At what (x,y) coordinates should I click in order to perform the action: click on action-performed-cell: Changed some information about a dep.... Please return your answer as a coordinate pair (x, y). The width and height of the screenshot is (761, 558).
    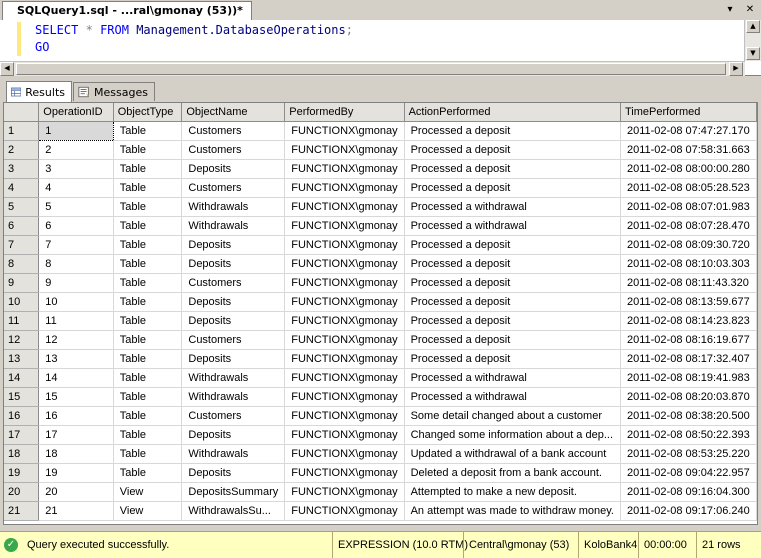
    Looking at the image, I should click on (512, 435).